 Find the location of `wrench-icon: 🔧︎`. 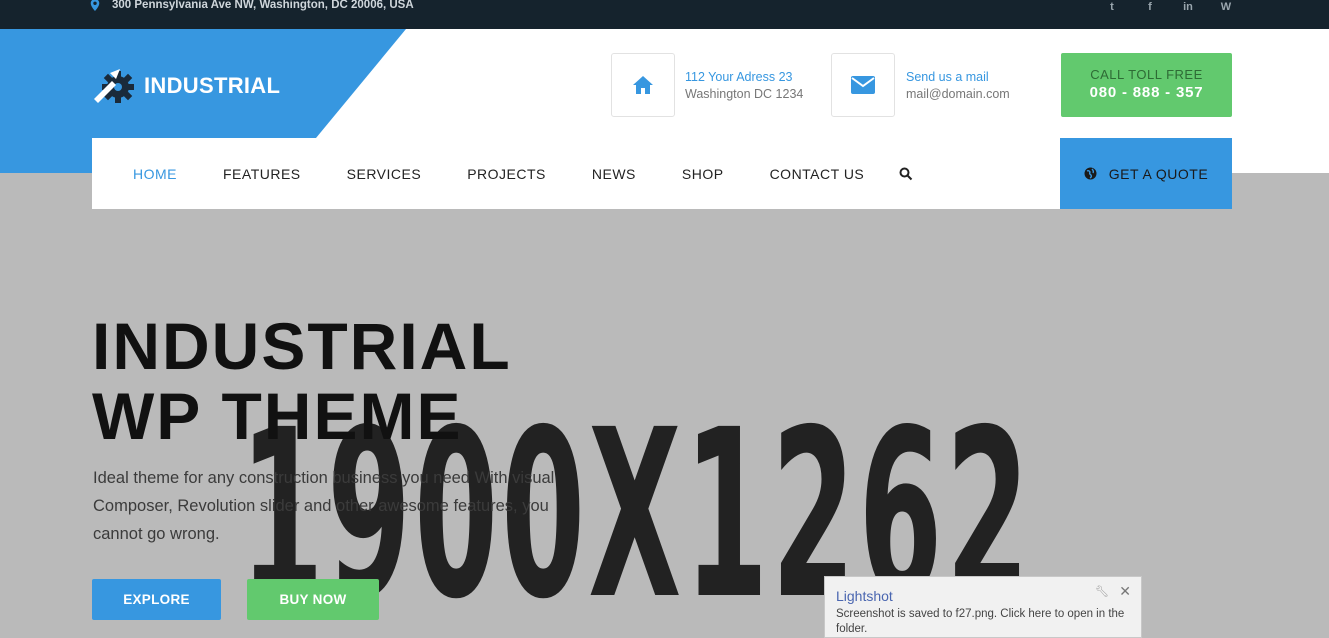

wrench-icon: 🔧︎ is located at coordinates (1102, 591).